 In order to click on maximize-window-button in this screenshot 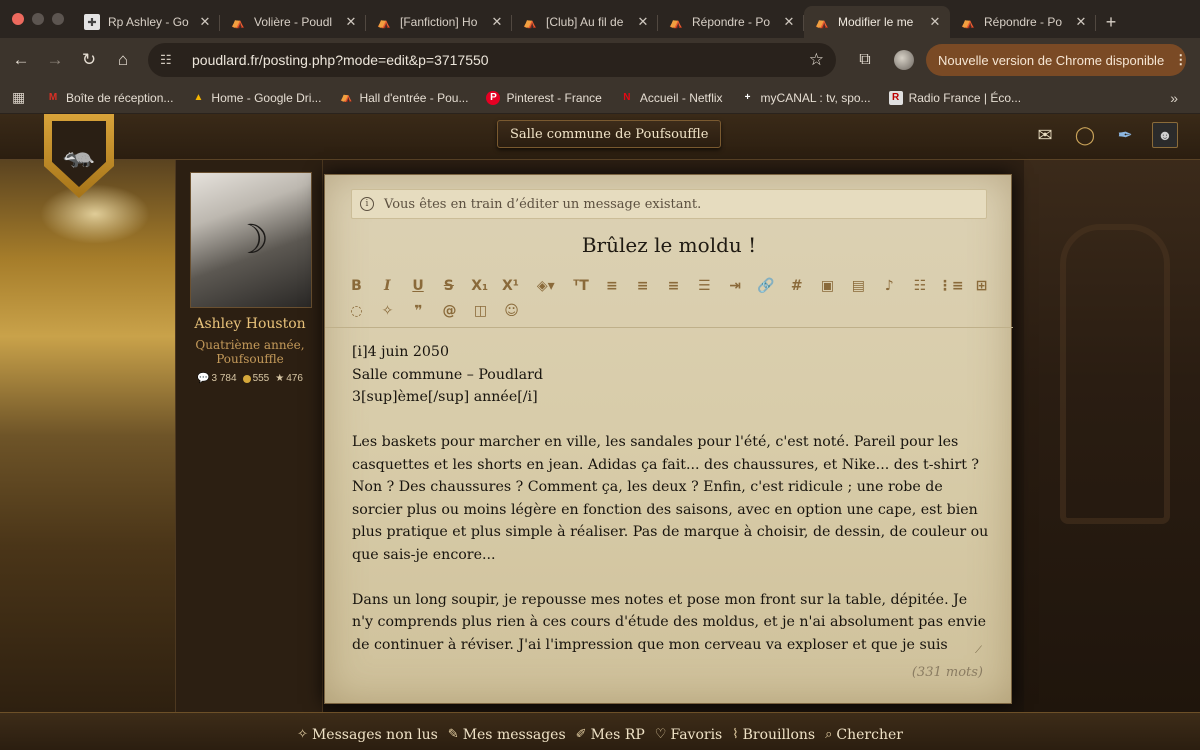, I will do `click(58, 19)`.